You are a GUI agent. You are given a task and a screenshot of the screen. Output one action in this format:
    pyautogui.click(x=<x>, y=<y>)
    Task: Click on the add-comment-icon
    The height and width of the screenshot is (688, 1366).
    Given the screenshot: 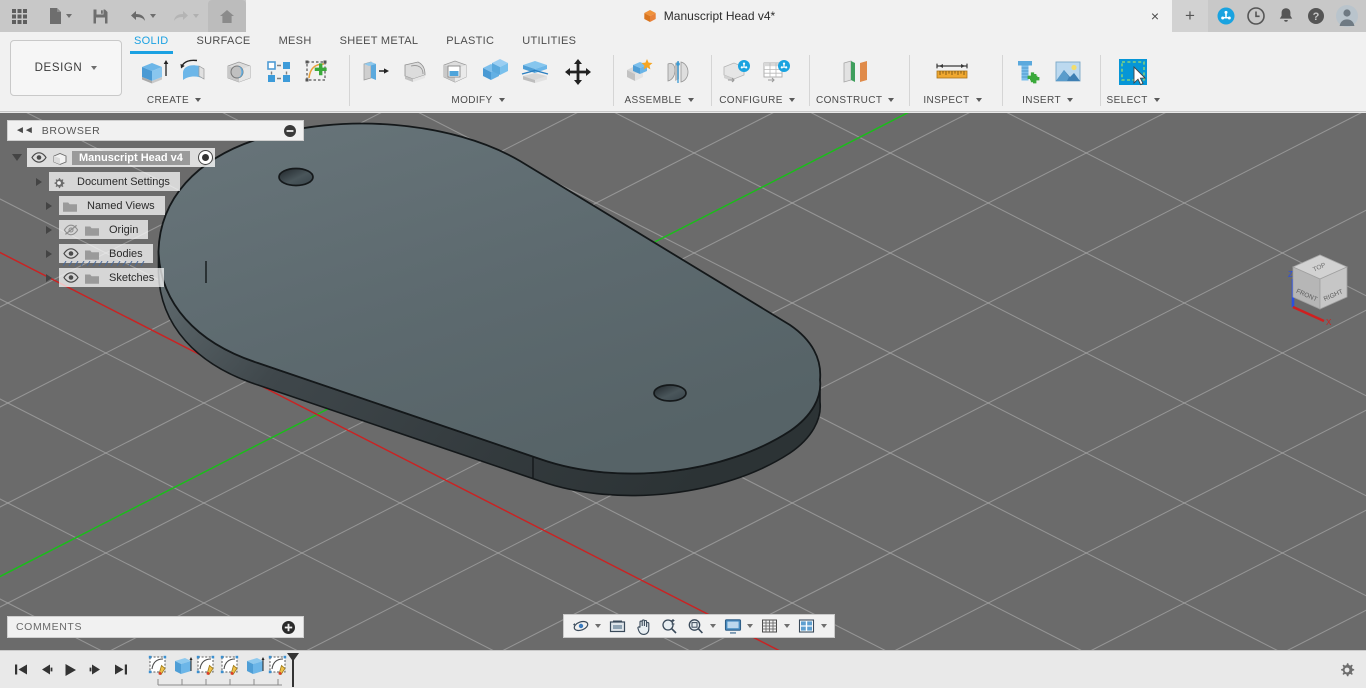 What is the action you would take?
    pyautogui.click(x=288, y=627)
    